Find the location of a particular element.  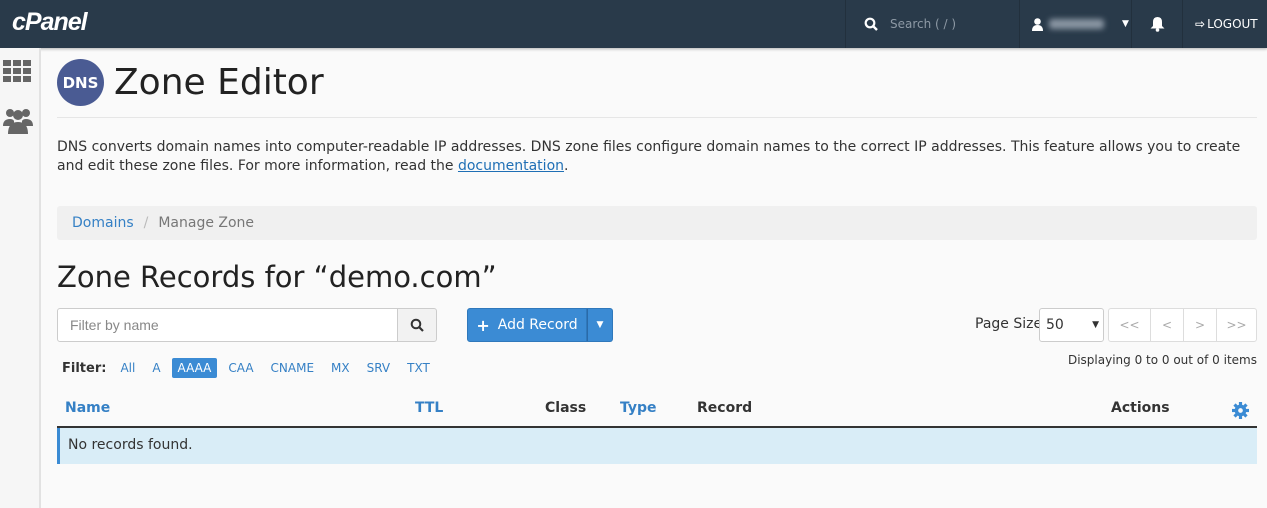

page-size-label: Page Size is located at coordinates (1009, 324).